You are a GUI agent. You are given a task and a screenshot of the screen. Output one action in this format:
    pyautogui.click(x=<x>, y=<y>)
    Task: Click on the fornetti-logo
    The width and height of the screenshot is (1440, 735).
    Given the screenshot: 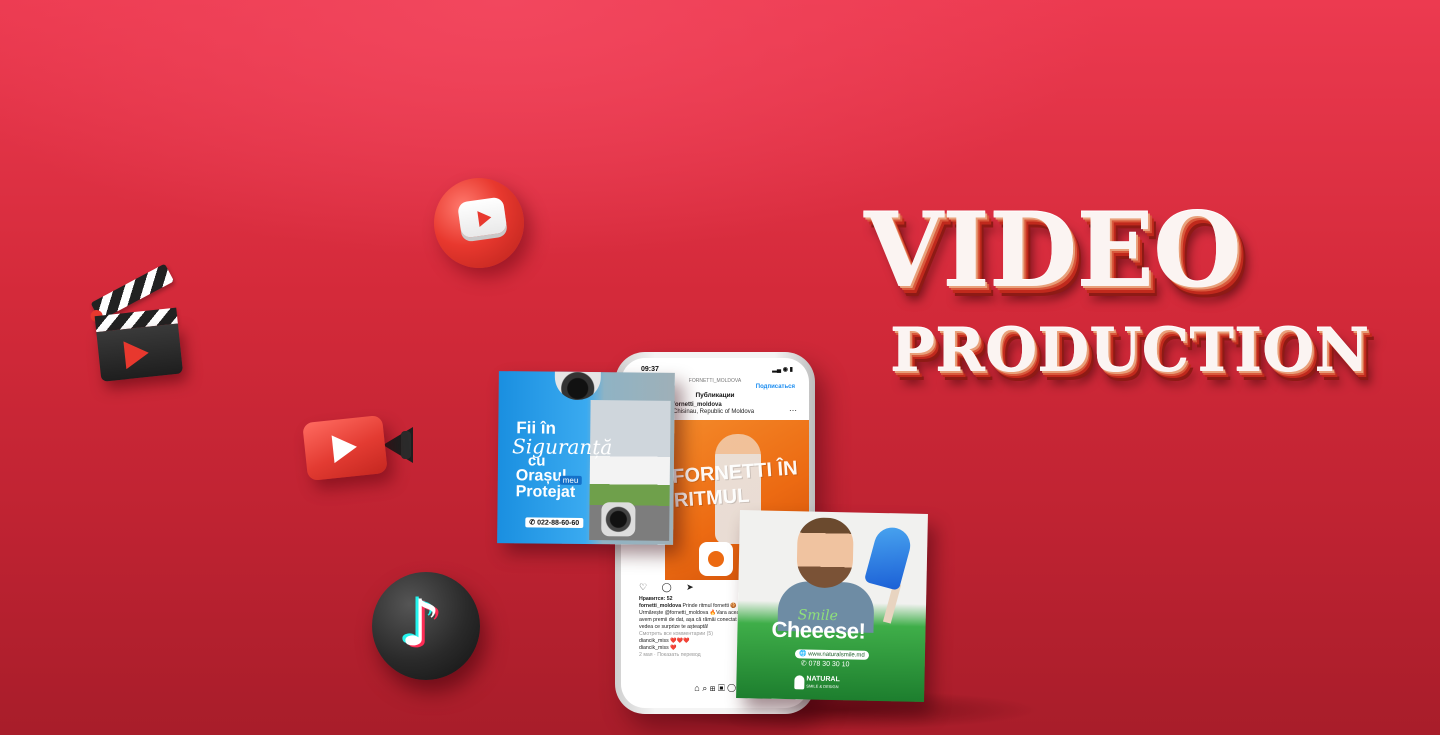 What is the action you would take?
    pyautogui.click(x=716, y=559)
    